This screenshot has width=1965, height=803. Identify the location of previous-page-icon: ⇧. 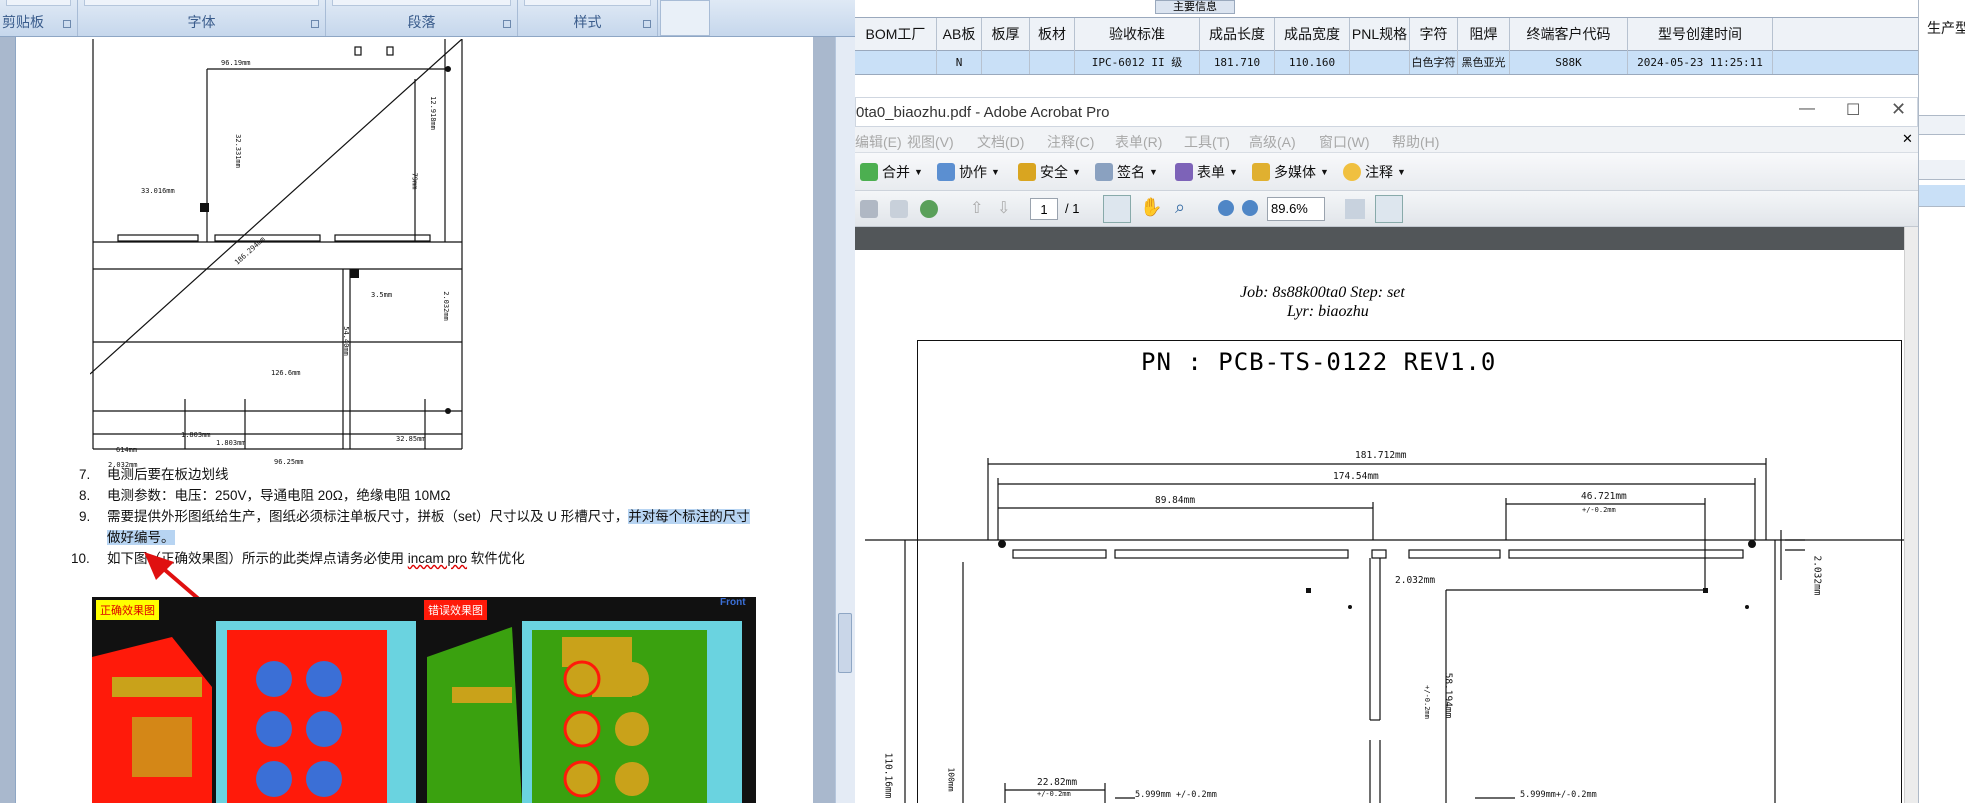
(976, 208).